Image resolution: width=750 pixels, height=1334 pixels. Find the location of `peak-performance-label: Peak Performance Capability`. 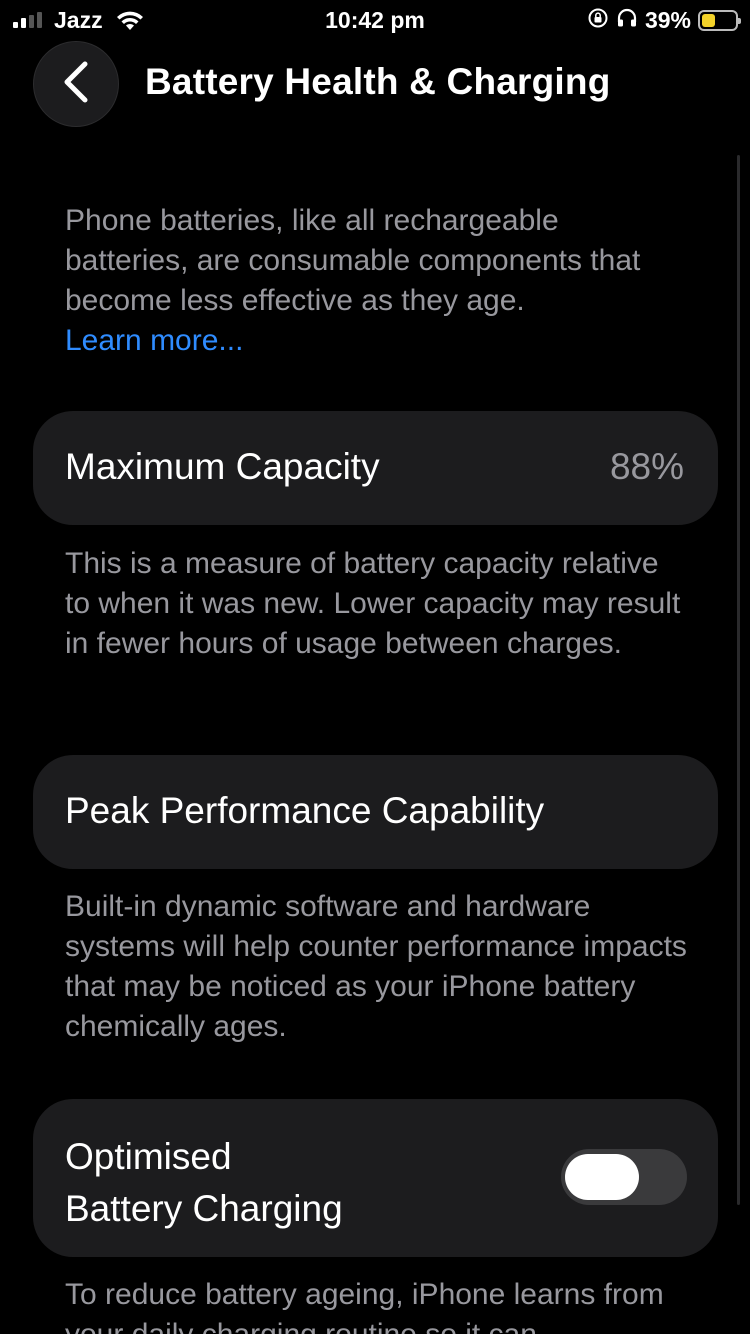

peak-performance-label: Peak Performance Capability is located at coordinates (305, 810).